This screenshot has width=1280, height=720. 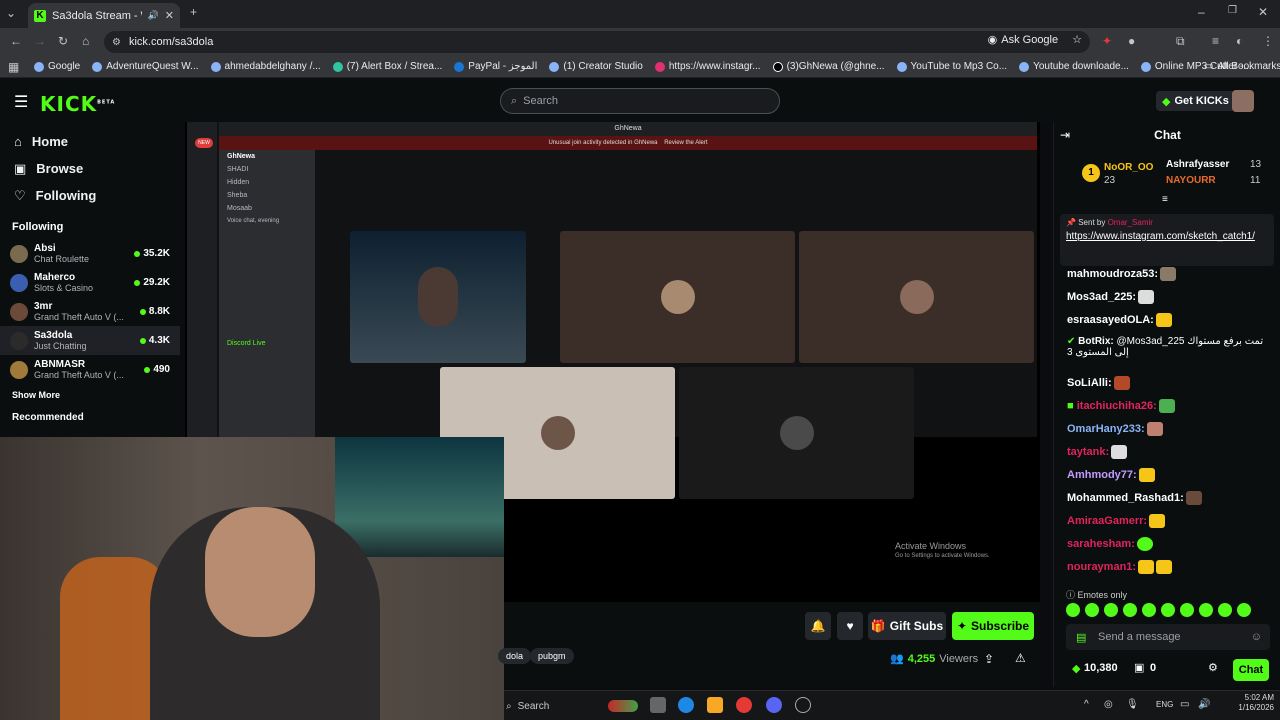 What do you see at coordinates (715, 705) in the screenshot?
I see `file-explorer-icon` at bounding box center [715, 705].